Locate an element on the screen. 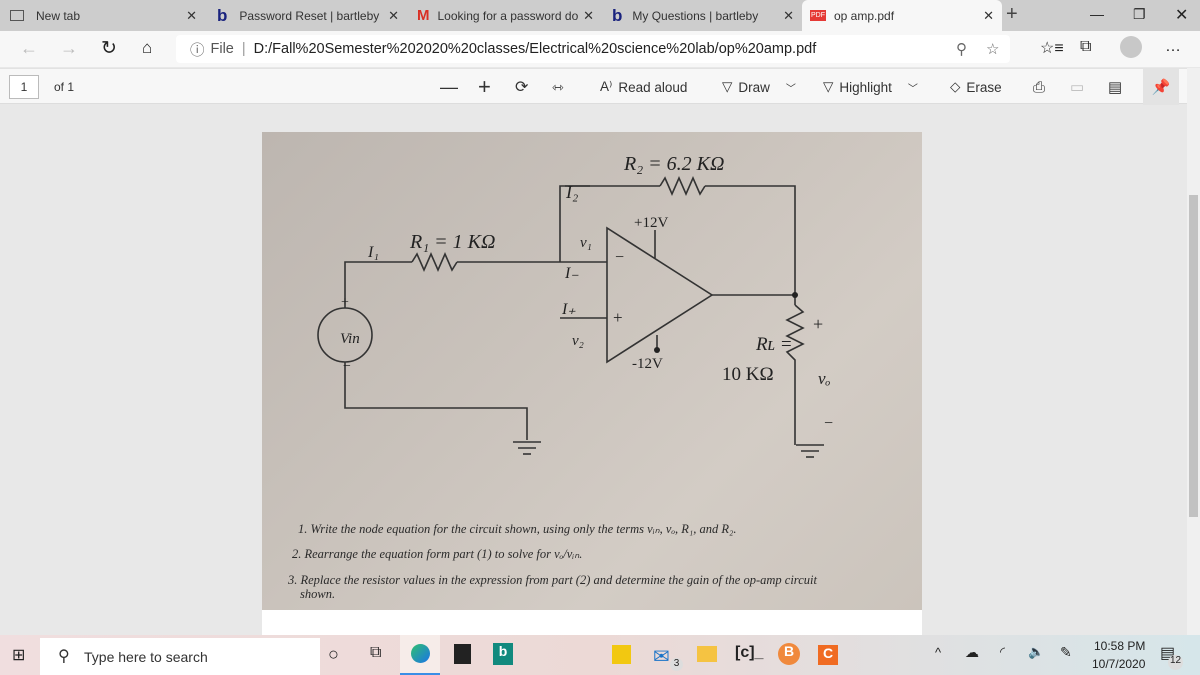 This screenshot has height=675, width=1200. resistor-r2 is located at coordinates (682, 186).